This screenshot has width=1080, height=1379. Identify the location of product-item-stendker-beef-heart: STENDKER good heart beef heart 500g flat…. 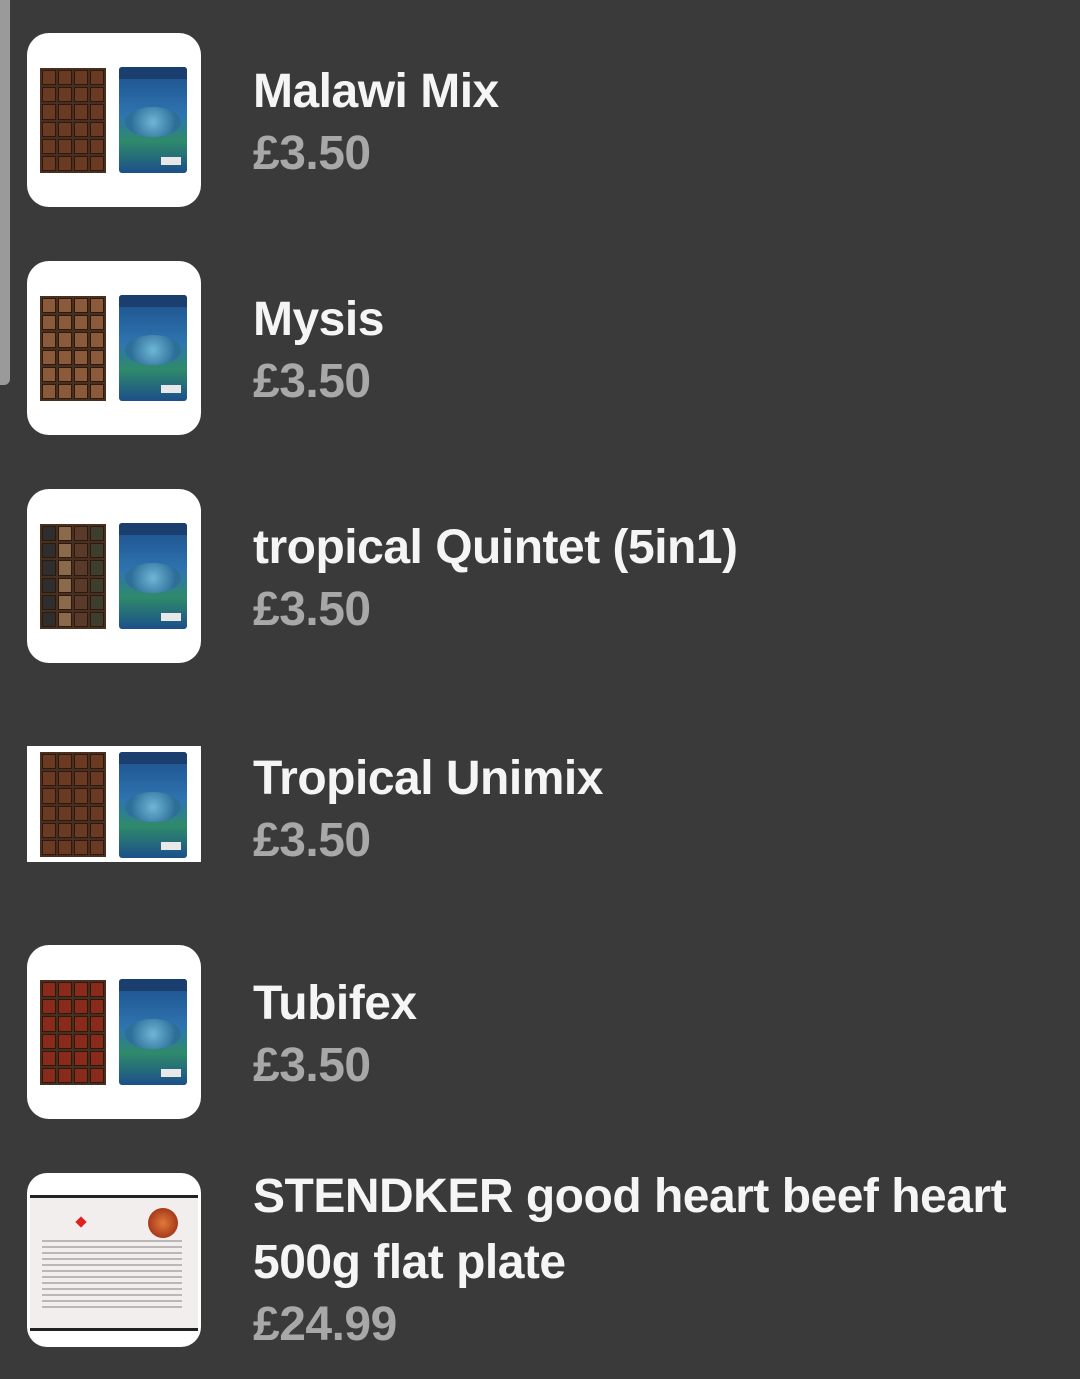
(540, 1263).